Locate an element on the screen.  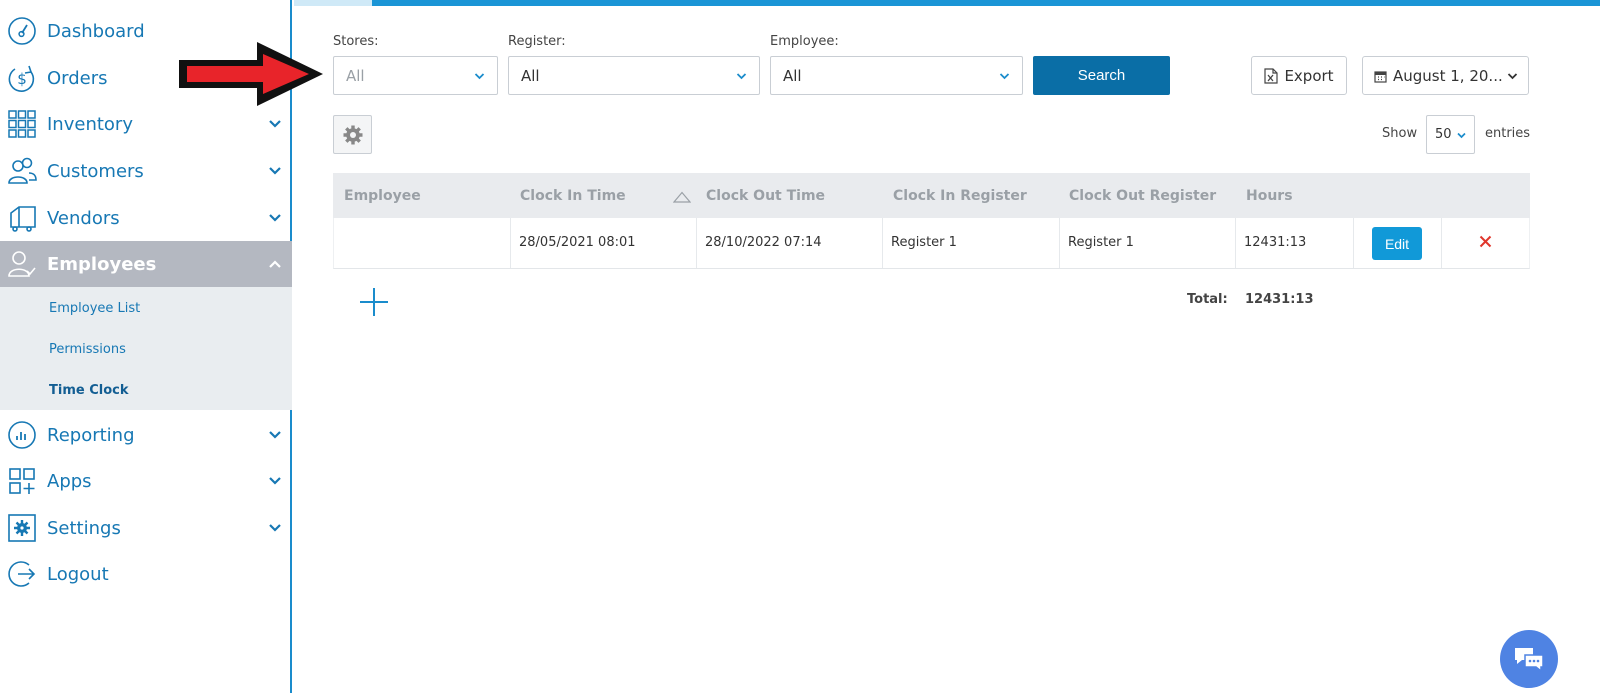
export-button: Export is located at coordinates (1299, 75).